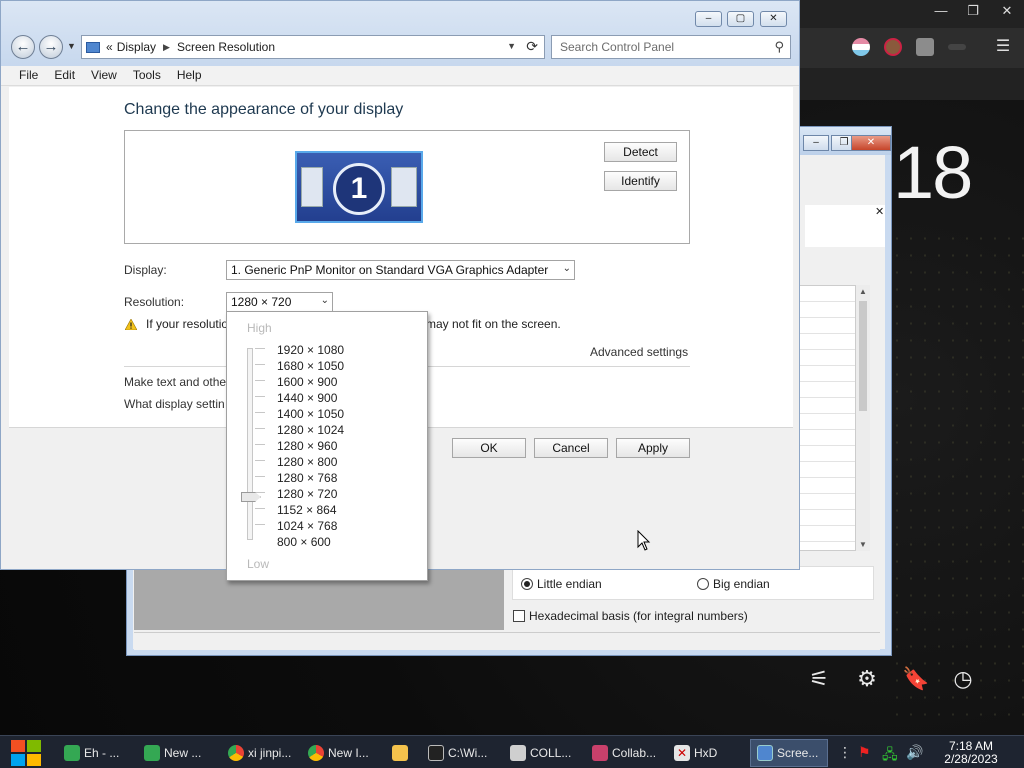 This screenshot has width=1024, height=768. What do you see at coordinates (307, 398) in the screenshot?
I see `resolution-option: 1440 × 900` at bounding box center [307, 398].